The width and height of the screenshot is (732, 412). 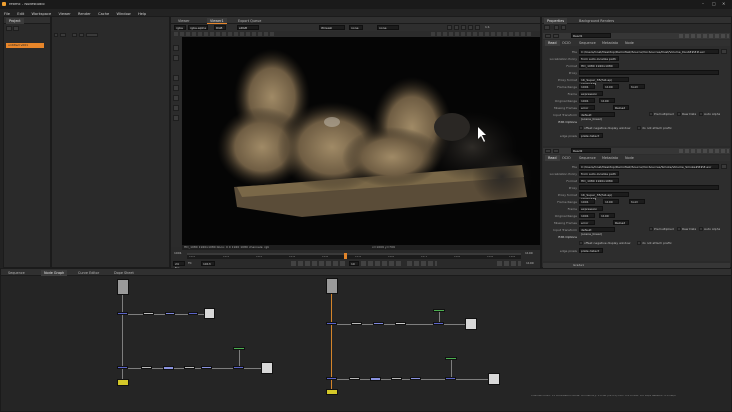 I want to click on read-node, so click(x=332, y=286).